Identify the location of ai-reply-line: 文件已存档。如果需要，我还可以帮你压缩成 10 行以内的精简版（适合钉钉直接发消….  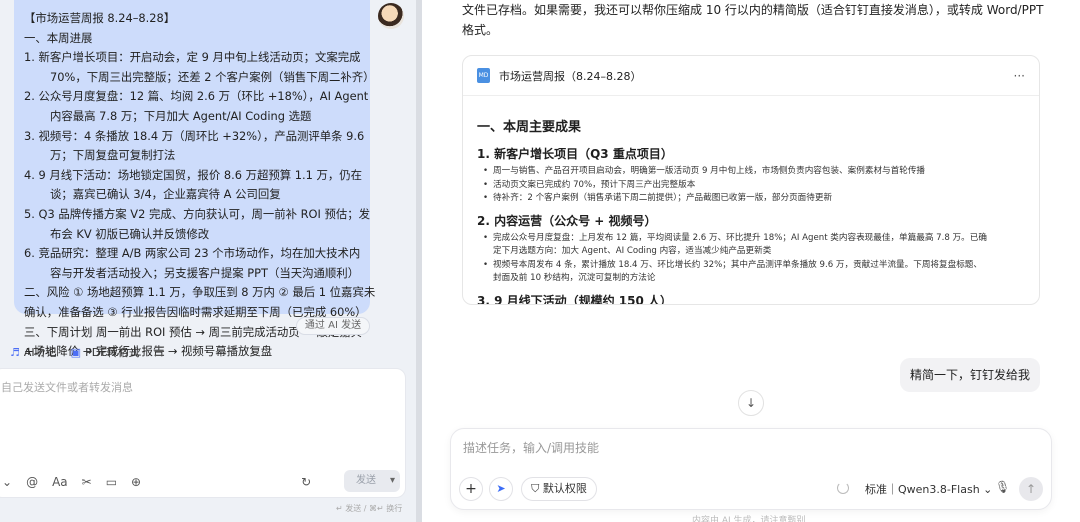
(753, 10).